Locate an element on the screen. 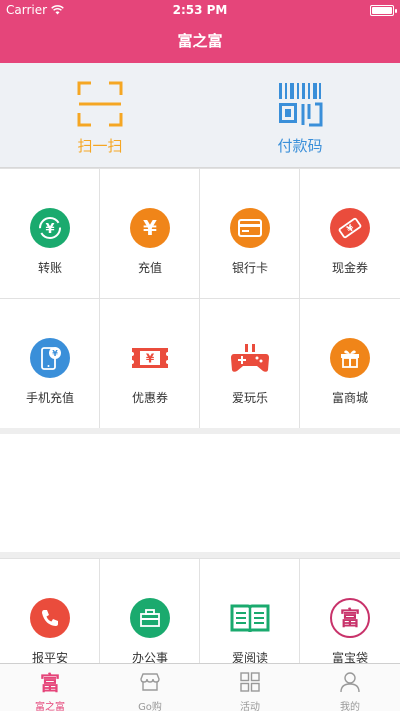 The width and height of the screenshot is (400, 711). page-title: 富之富 is located at coordinates (200, 41).